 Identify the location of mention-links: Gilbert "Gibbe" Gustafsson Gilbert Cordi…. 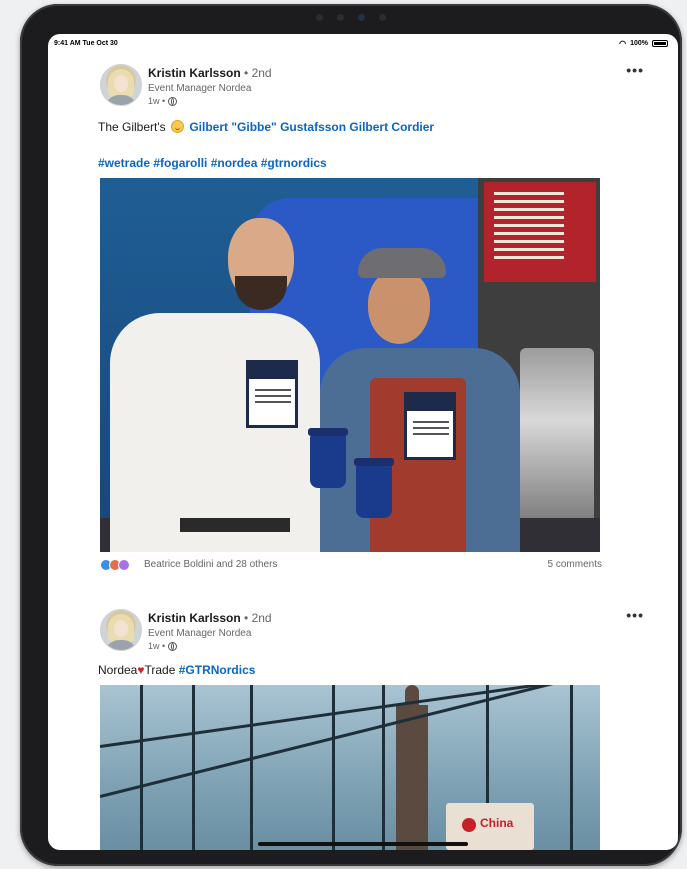
(311, 127).